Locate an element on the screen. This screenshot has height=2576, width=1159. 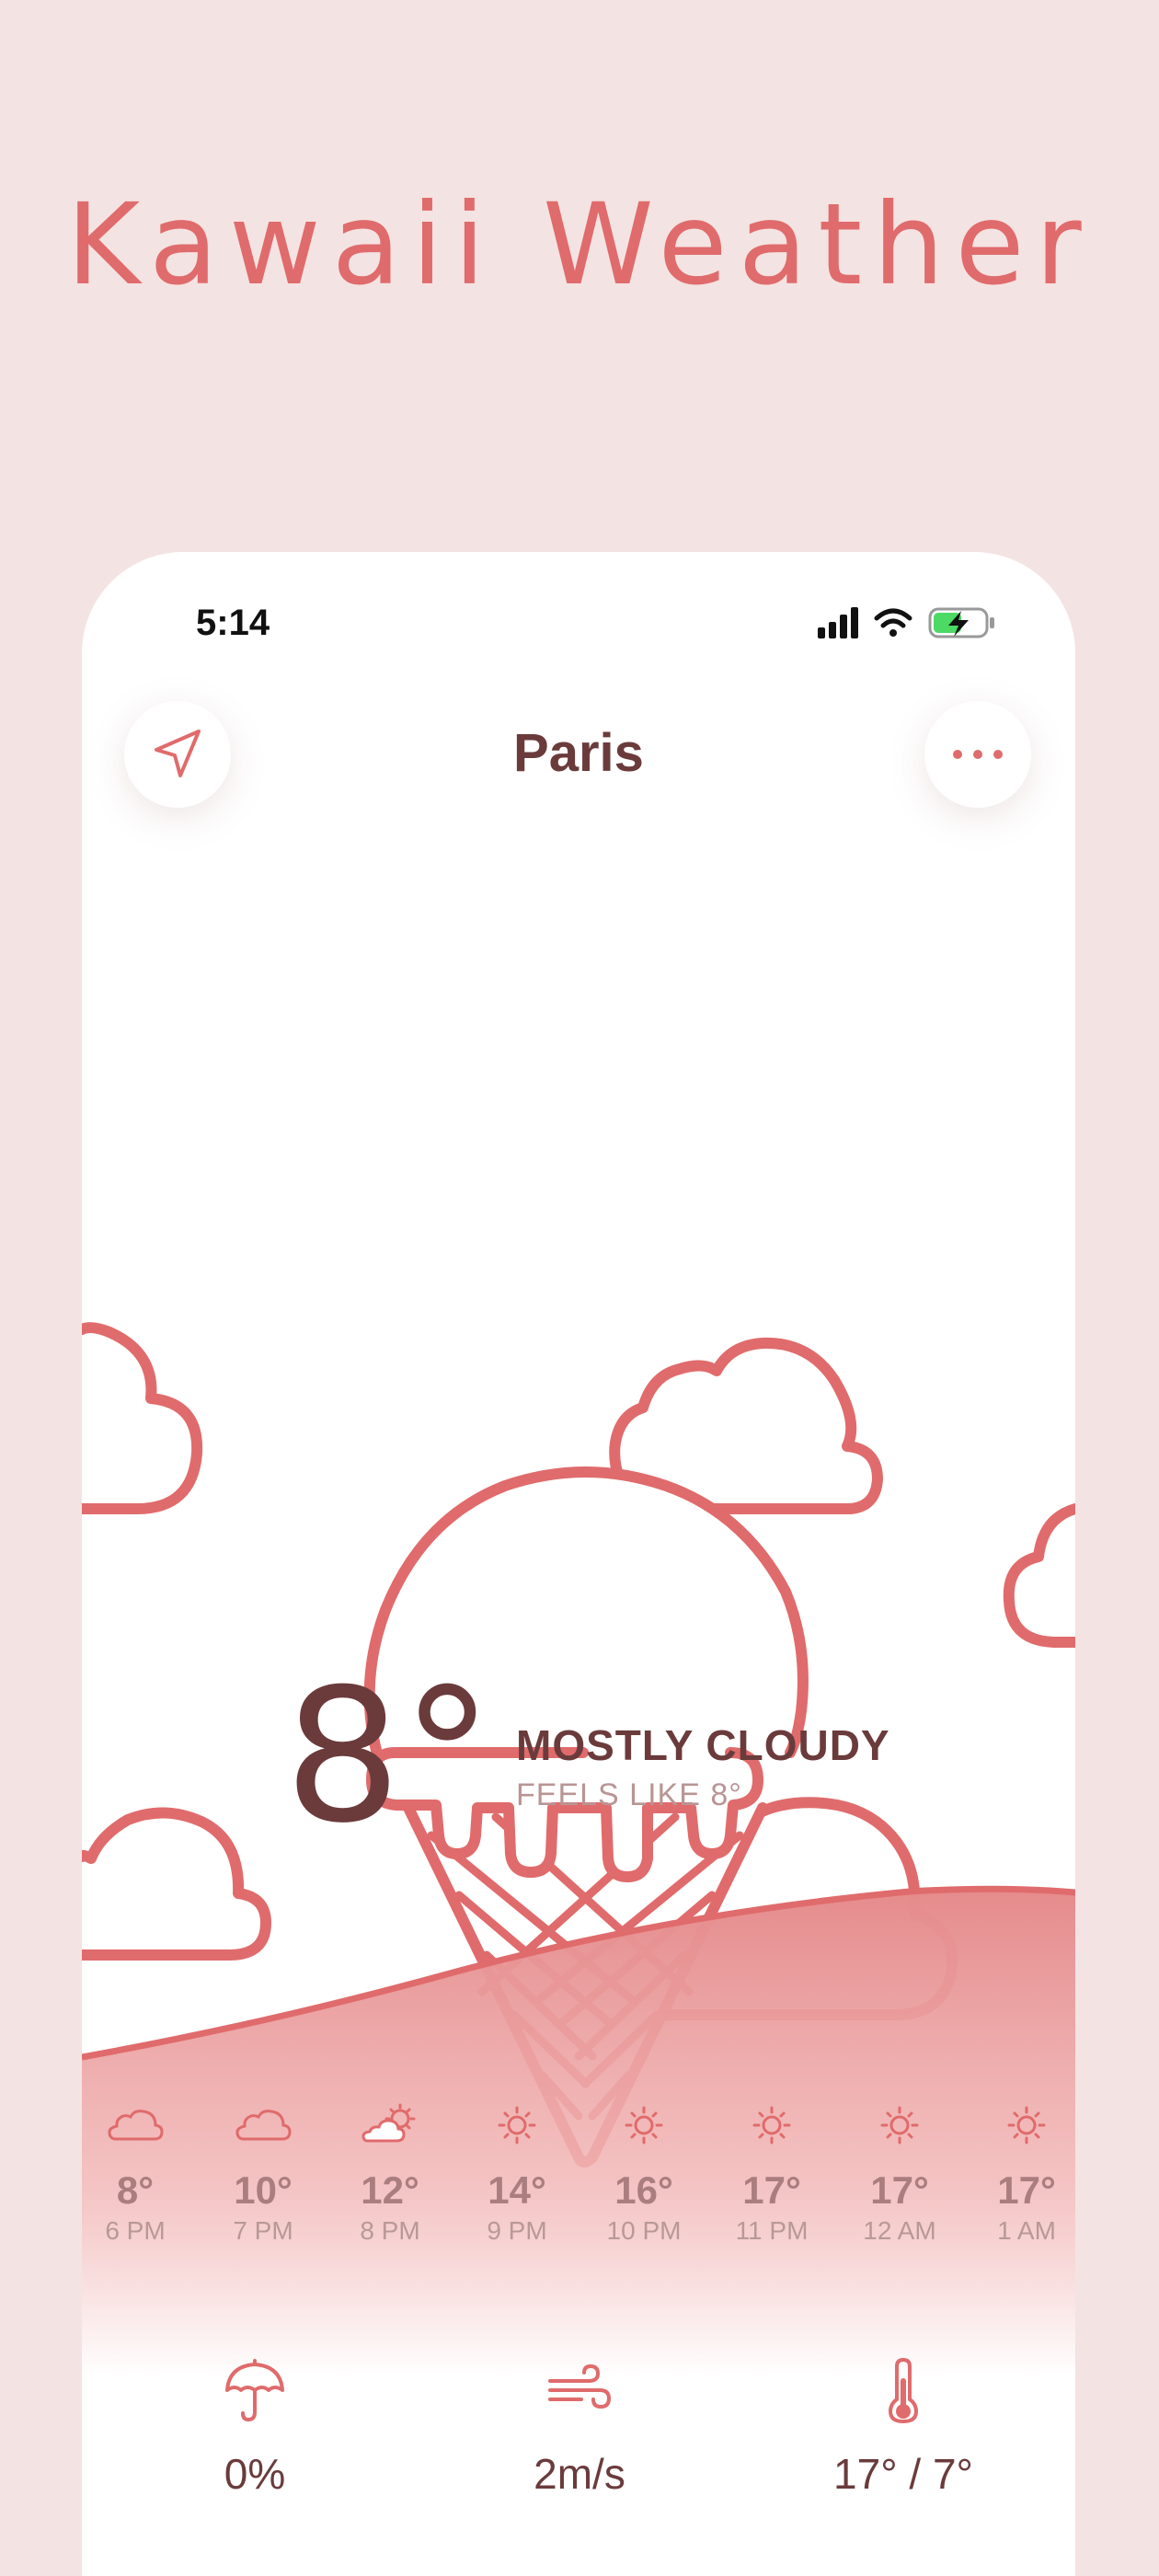
hourly-time: 1 AM is located at coordinates (1026, 2230).